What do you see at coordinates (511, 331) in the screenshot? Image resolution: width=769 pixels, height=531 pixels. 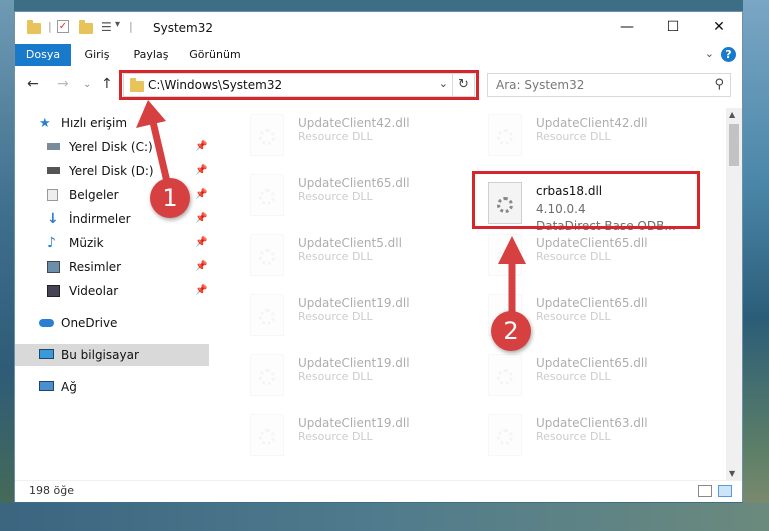 I see `callout-2: 2` at bounding box center [511, 331].